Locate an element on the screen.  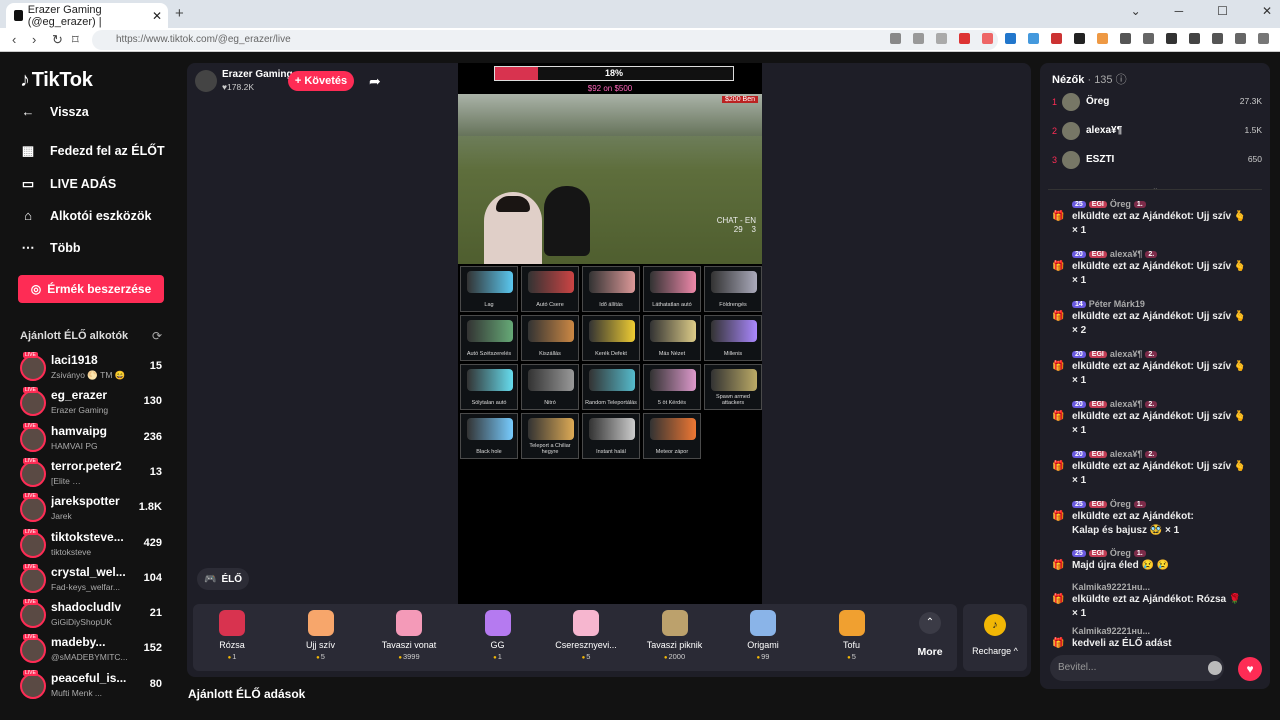
creator-name: shadocludlv is located at coordinates (86, 607).